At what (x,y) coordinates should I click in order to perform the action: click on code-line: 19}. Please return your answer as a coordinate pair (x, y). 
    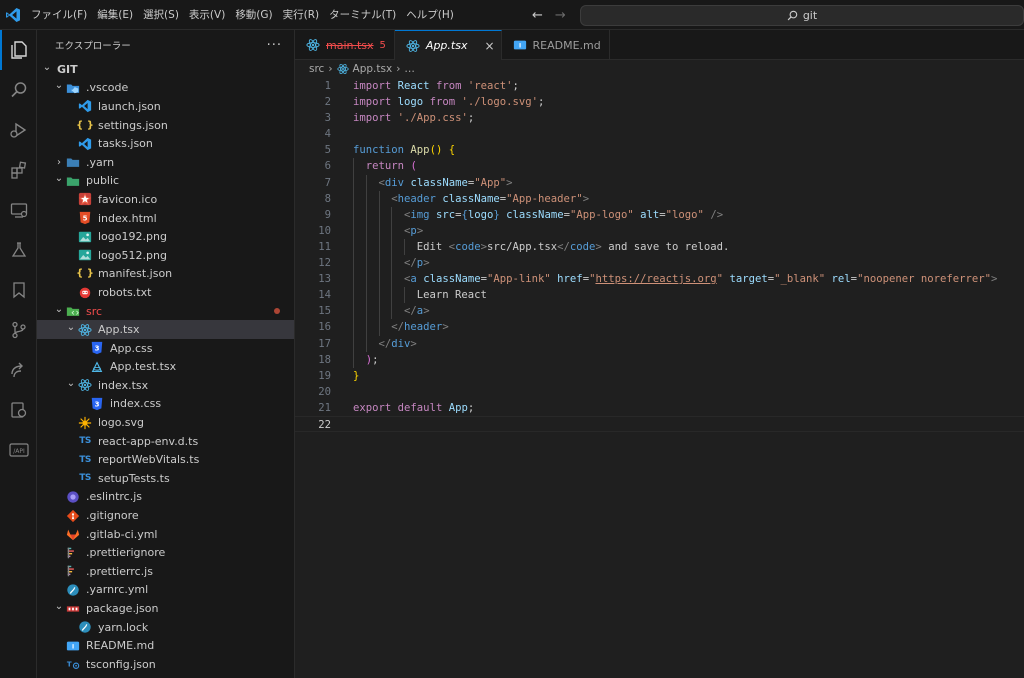
    Looking at the image, I should click on (659, 376).